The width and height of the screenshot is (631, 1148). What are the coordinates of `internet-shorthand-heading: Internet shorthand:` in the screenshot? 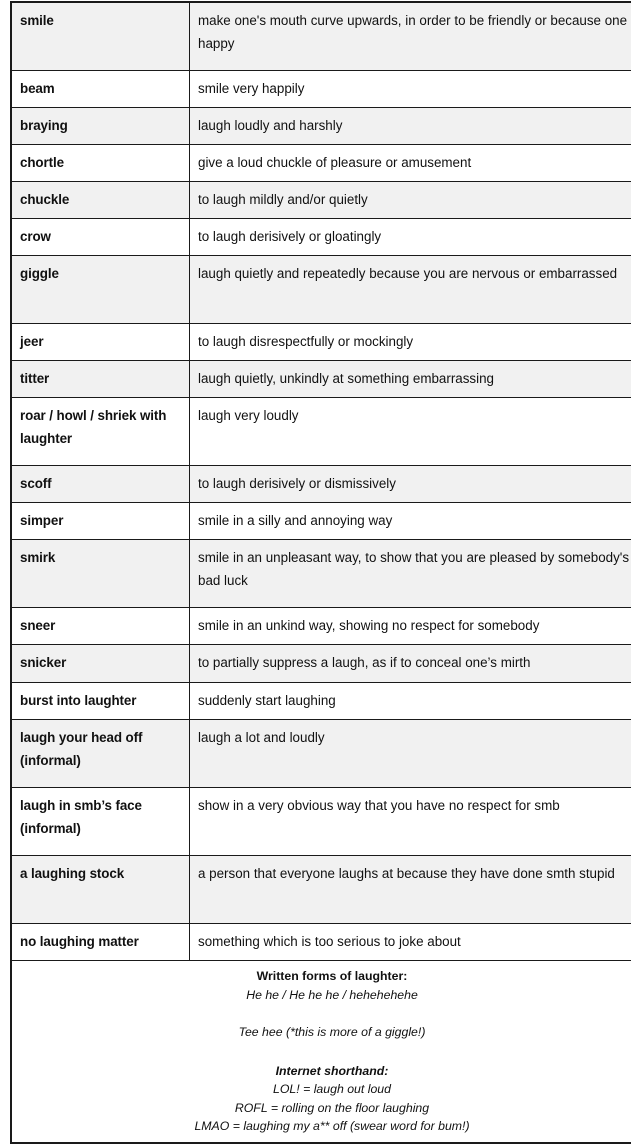 It's located at (332, 1071).